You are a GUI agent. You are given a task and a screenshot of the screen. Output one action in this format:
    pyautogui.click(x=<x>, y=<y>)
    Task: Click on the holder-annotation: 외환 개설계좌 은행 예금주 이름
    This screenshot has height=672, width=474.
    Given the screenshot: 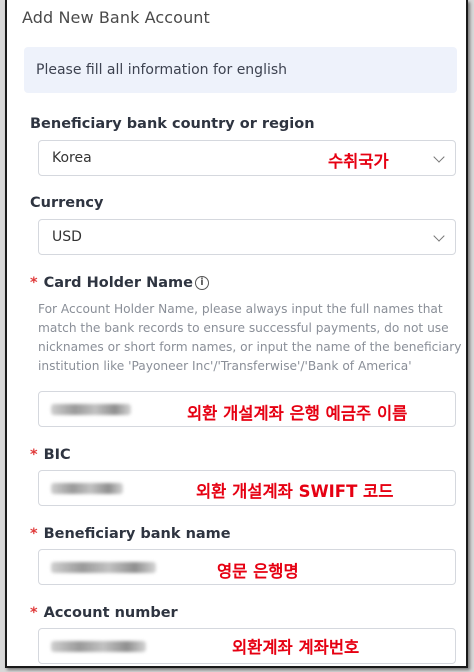 What is the action you would take?
    pyautogui.click(x=297, y=413)
    